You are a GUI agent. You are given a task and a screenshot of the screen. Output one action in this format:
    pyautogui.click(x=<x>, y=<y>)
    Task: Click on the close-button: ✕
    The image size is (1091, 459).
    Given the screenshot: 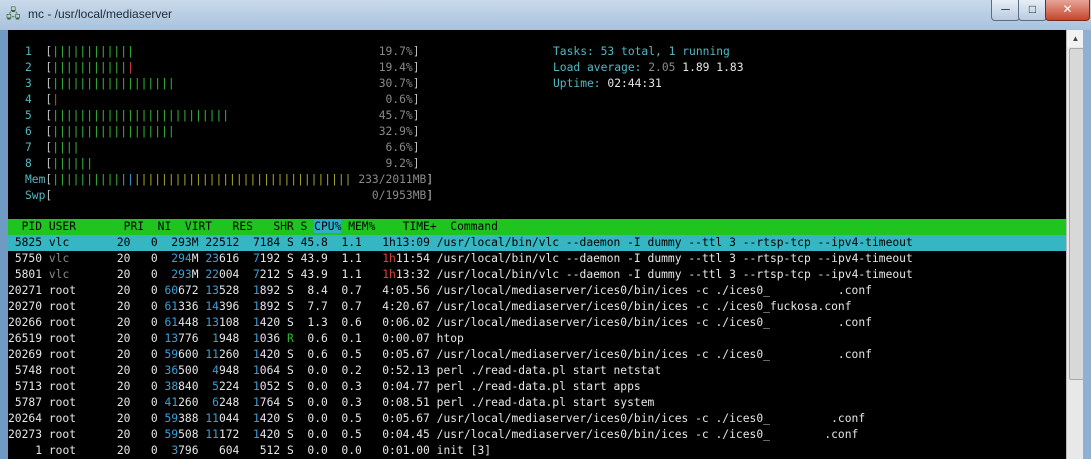 What is the action you would take?
    pyautogui.click(x=1067, y=10)
    